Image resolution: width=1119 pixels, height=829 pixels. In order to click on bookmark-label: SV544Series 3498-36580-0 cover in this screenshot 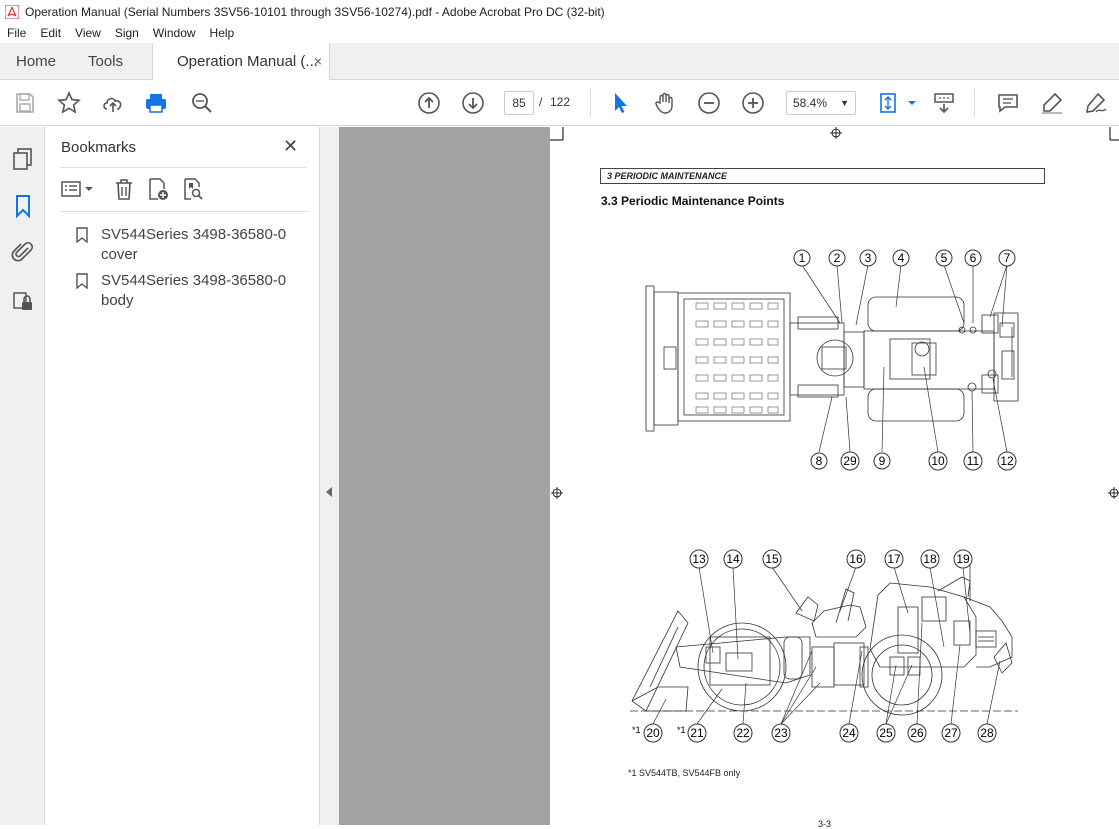, I will do `click(194, 244)`.